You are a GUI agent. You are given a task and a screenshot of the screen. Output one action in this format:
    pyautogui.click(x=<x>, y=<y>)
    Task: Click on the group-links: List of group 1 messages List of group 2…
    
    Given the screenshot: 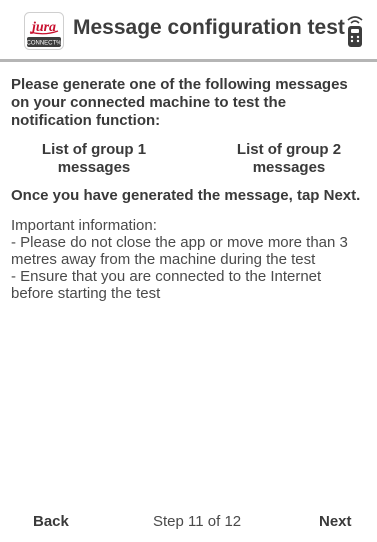 What is the action you would take?
    pyautogui.click(x=188, y=159)
    